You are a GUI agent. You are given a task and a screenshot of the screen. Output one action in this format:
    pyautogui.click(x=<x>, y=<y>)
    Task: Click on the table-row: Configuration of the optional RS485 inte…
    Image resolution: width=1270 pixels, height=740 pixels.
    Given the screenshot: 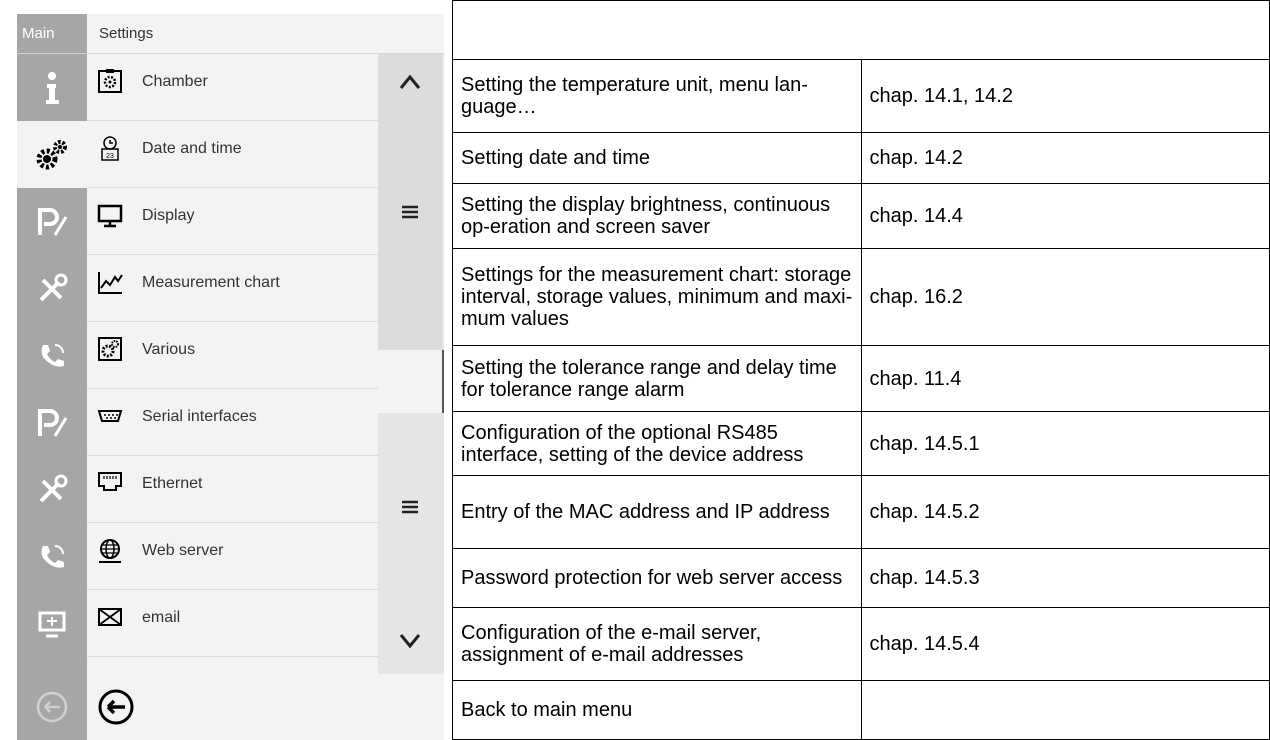 What is the action you would take?
    pyautogui.click(x=861, y=443)
    